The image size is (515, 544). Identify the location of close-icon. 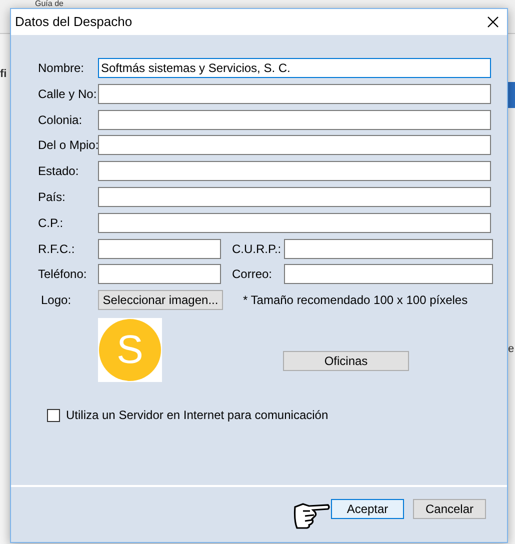
(493, 22).